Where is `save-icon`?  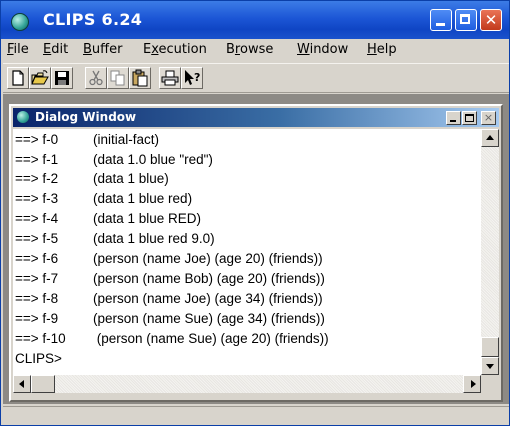
save-icon is located at coordinates (62, 78).